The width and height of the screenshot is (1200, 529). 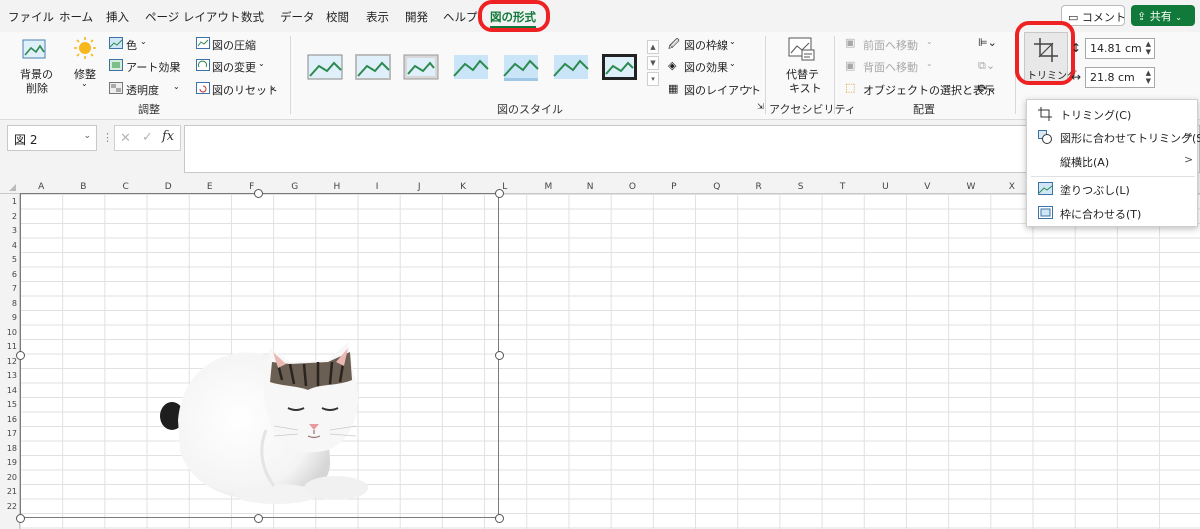 I want to click on column-header: R, so click(x=759, y=187).